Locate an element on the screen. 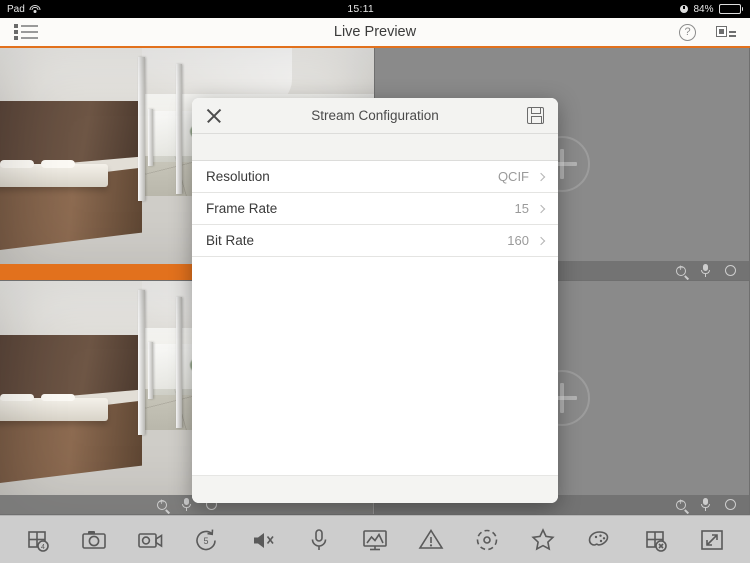 The height and width of the screenshot is (563, 750). row-label: Bit Rate is located at coordinates (230, 240).